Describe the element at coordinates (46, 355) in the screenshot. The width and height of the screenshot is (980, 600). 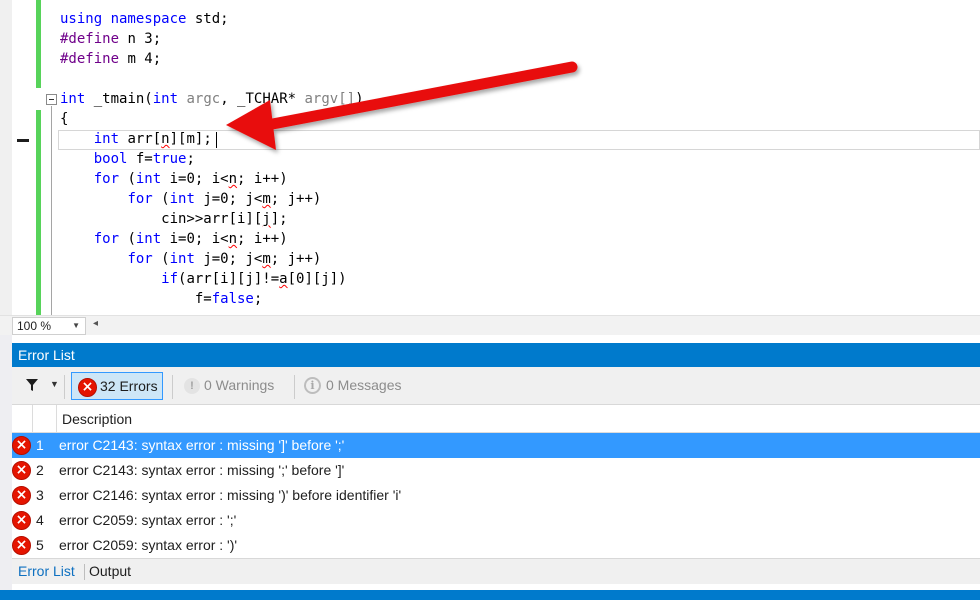
I see `error-list-title: Error List` at that location.